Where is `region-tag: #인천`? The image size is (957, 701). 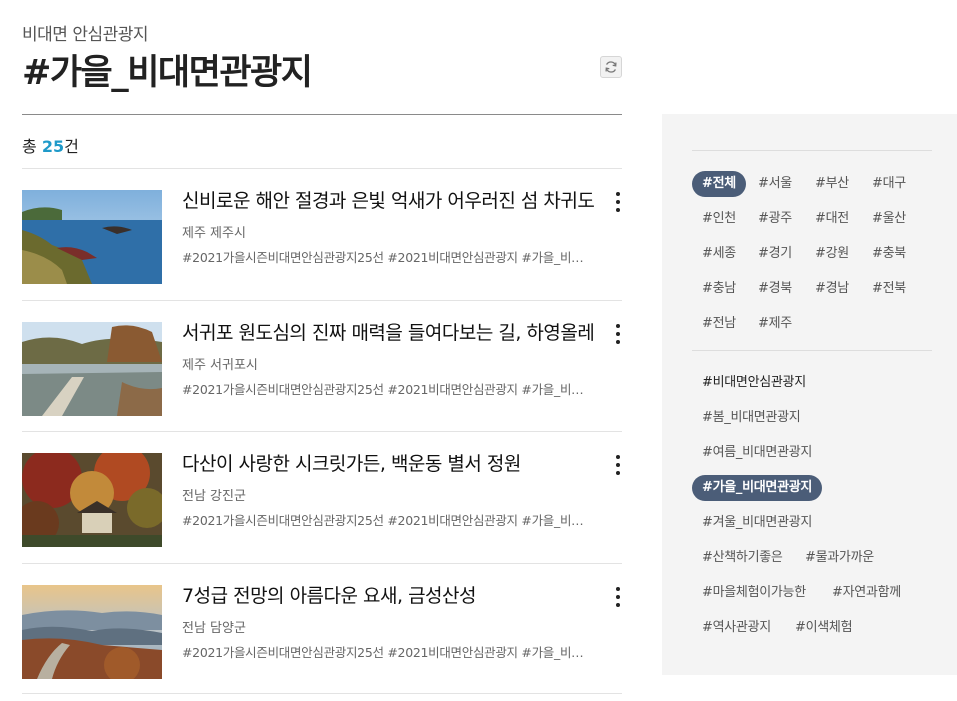
region-tag: #인천 is located at coordinates (719, 219).